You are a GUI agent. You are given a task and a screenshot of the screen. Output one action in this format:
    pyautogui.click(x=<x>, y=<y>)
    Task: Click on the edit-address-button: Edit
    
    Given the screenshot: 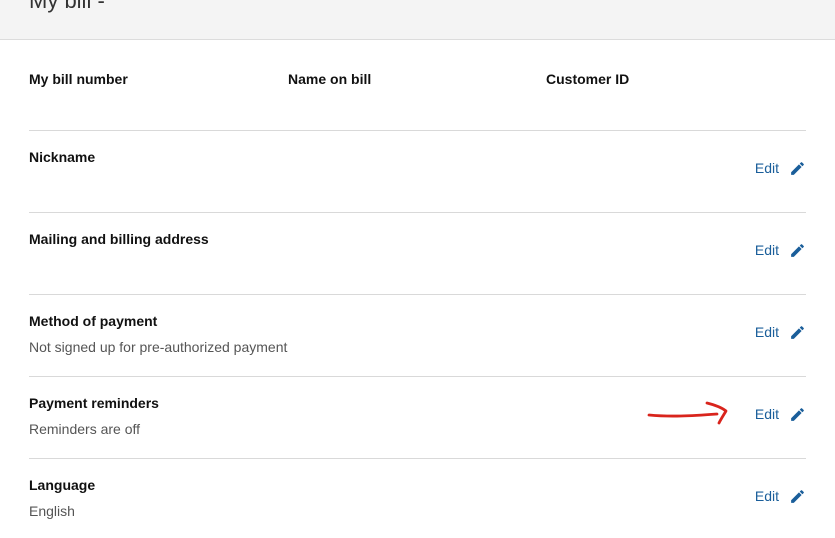 What is the action you would take?
    pyautogui.click(x=780, y=250)
    